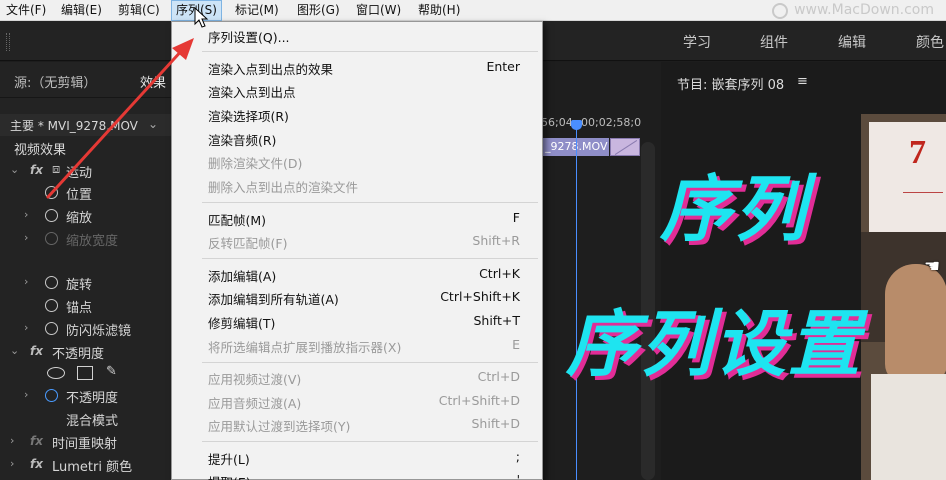  I want to click on menu-window: 窗口(W), so click(378, 10).